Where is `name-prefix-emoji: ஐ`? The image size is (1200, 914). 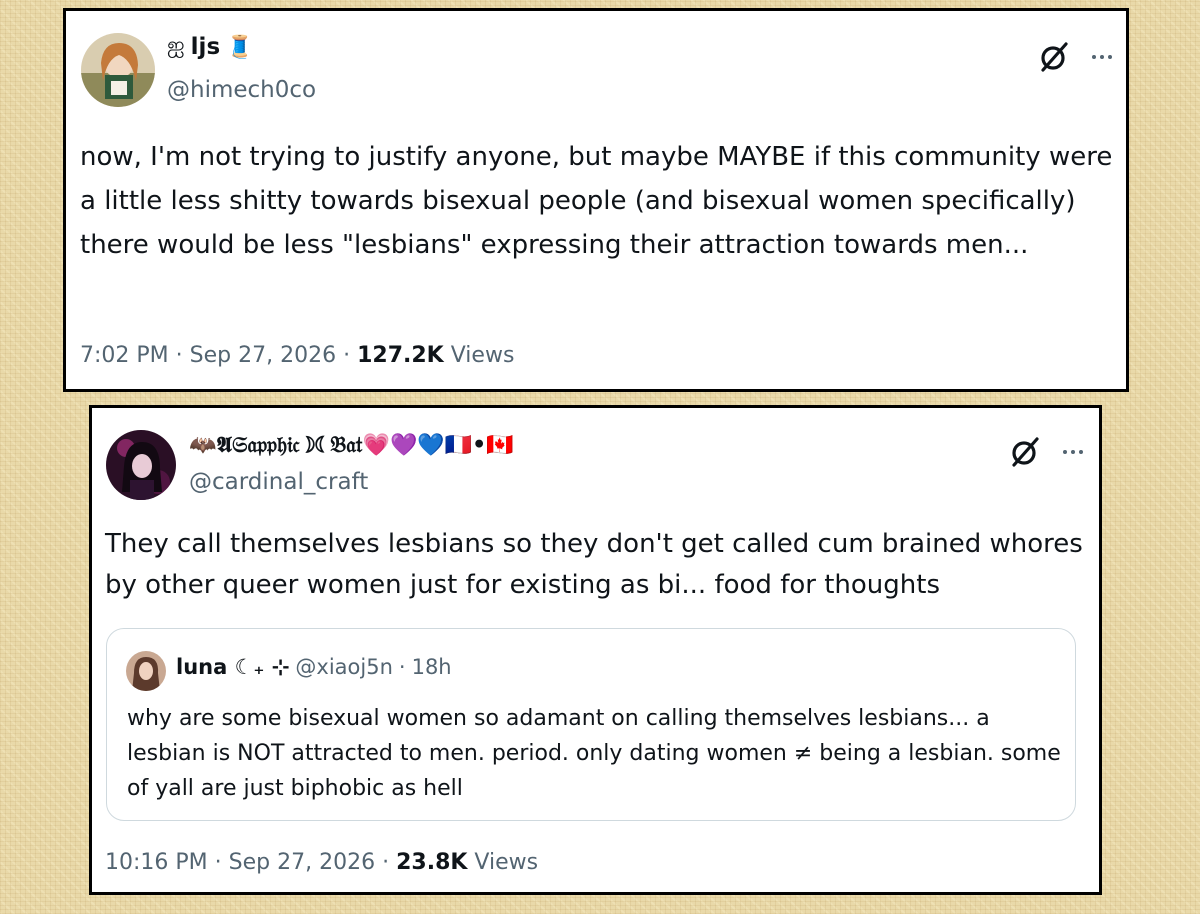
name-prefix-emoji: ஐ is located at coordinates (176, 45).